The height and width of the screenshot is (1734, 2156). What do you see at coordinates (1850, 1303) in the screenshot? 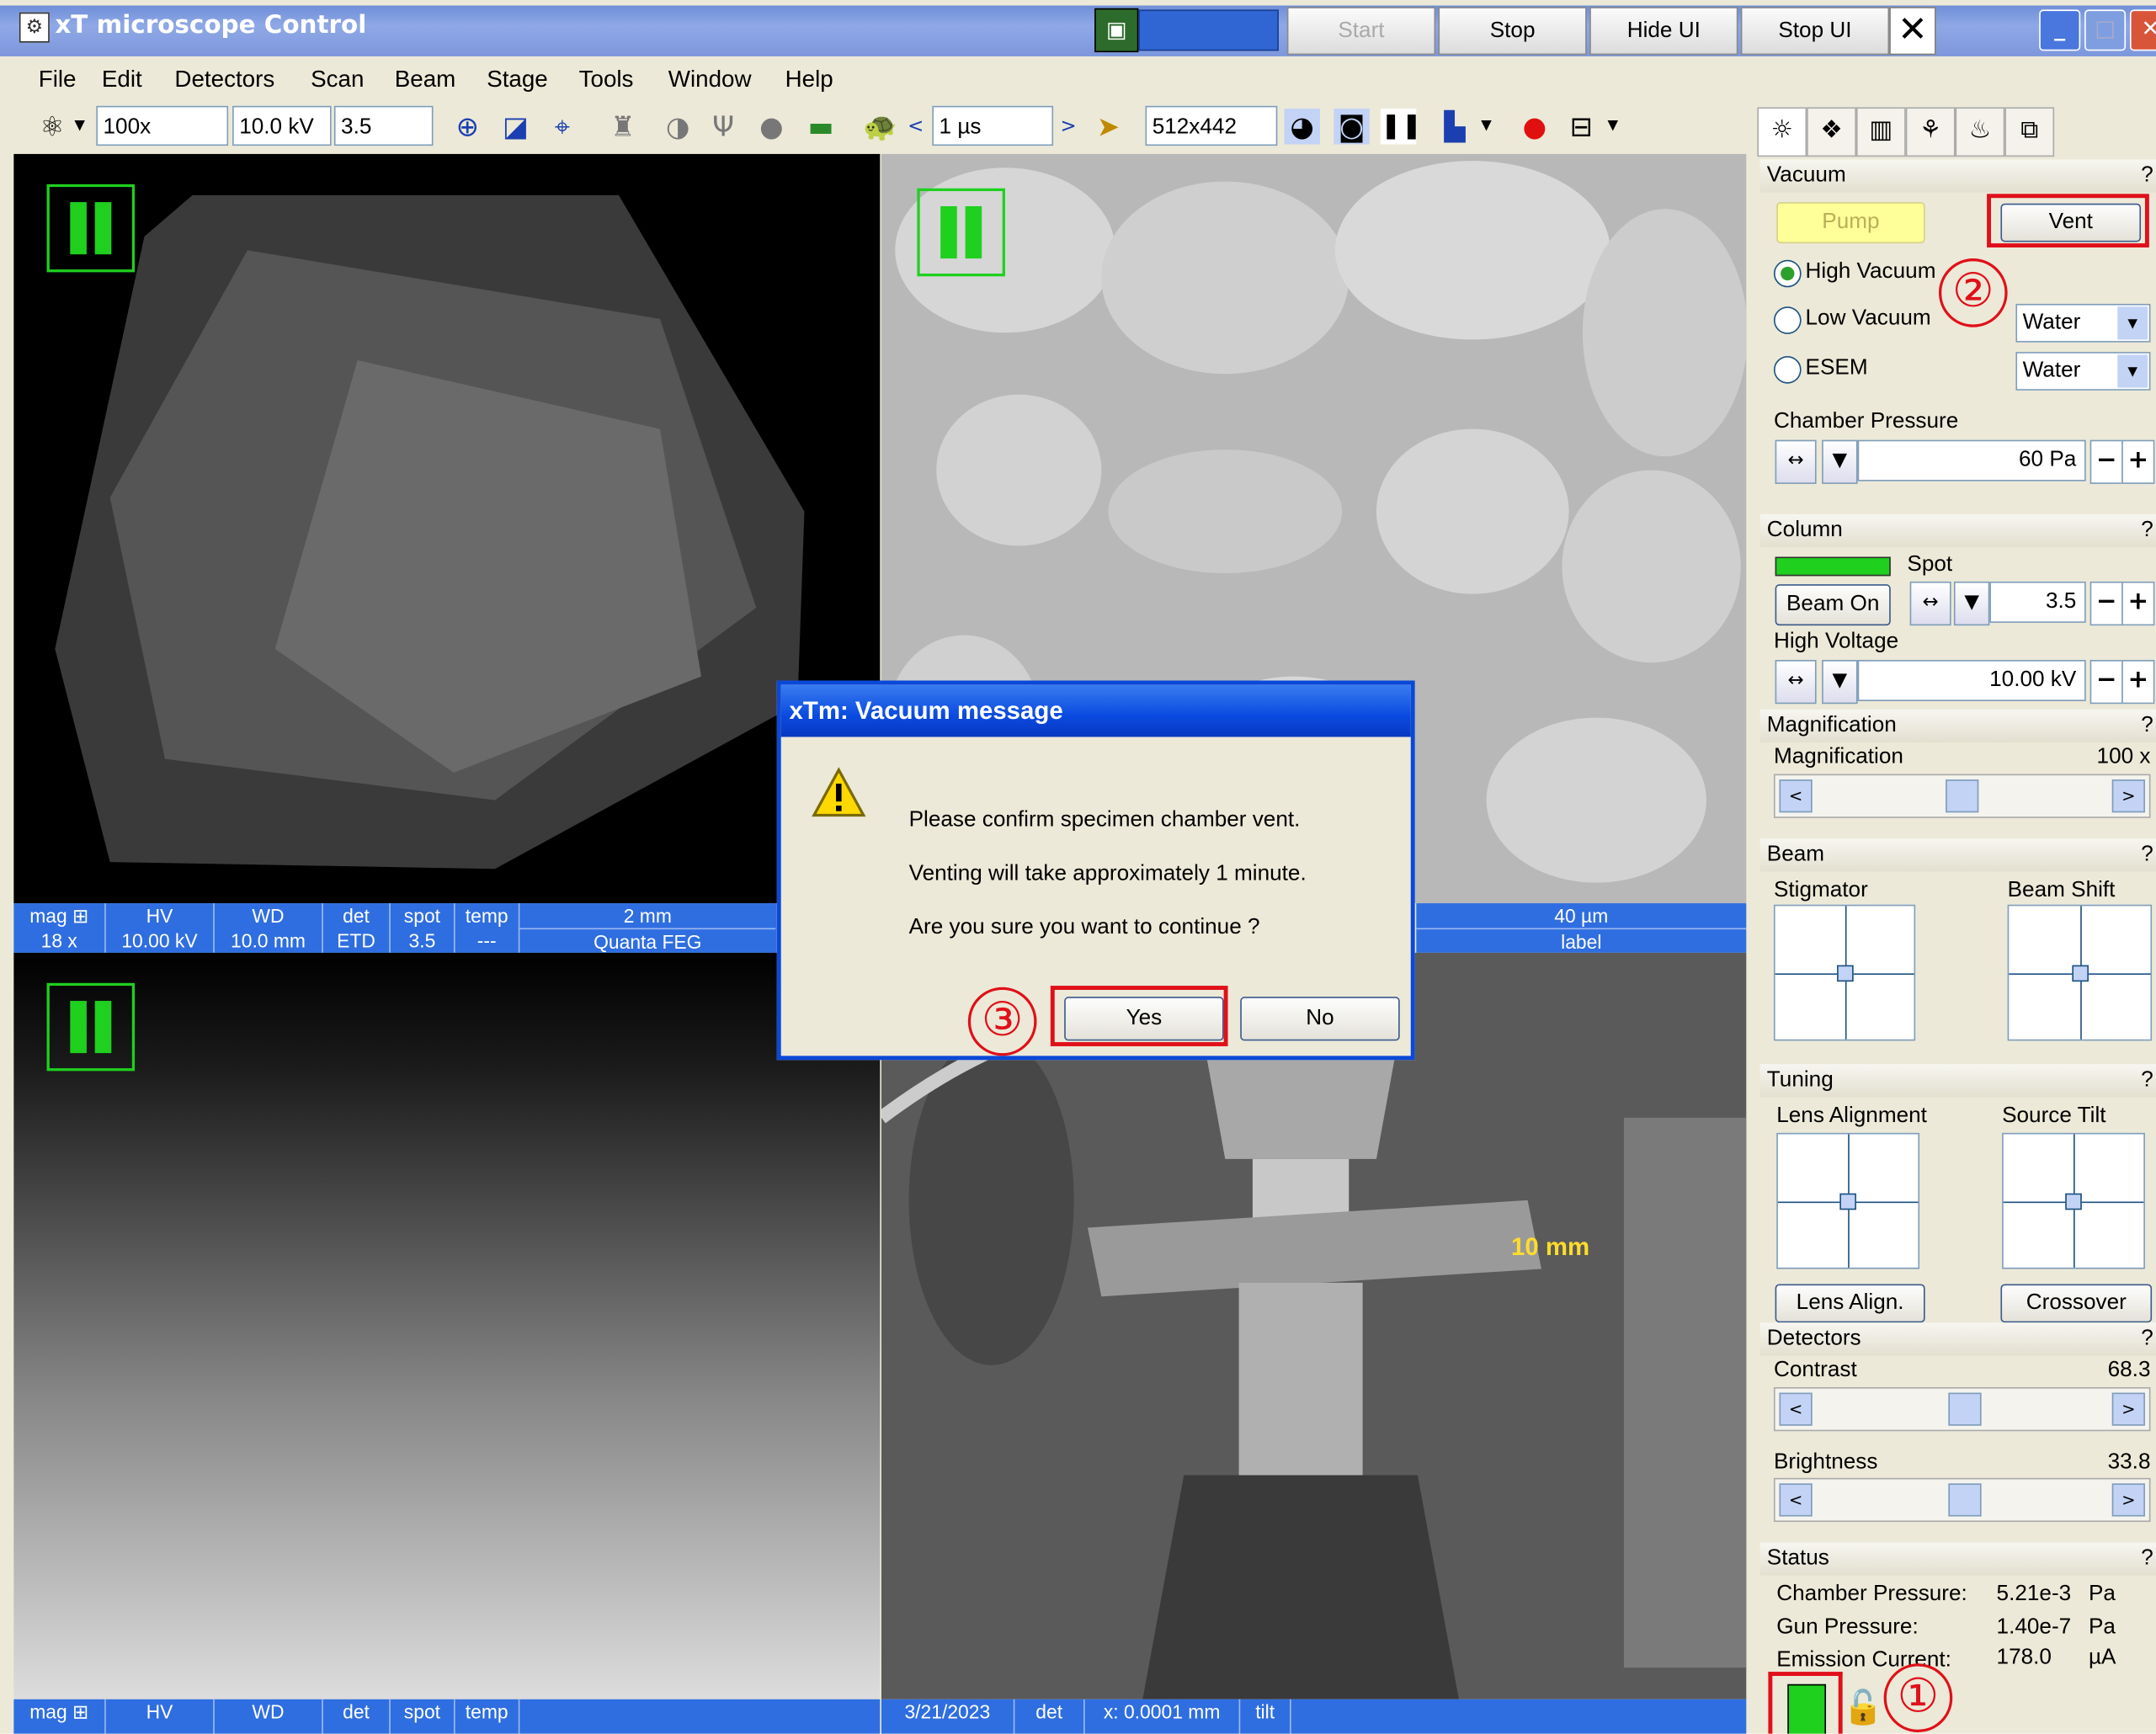
I see `lens-align-button: Lens Align.` at bounding box center [1850, 1303].